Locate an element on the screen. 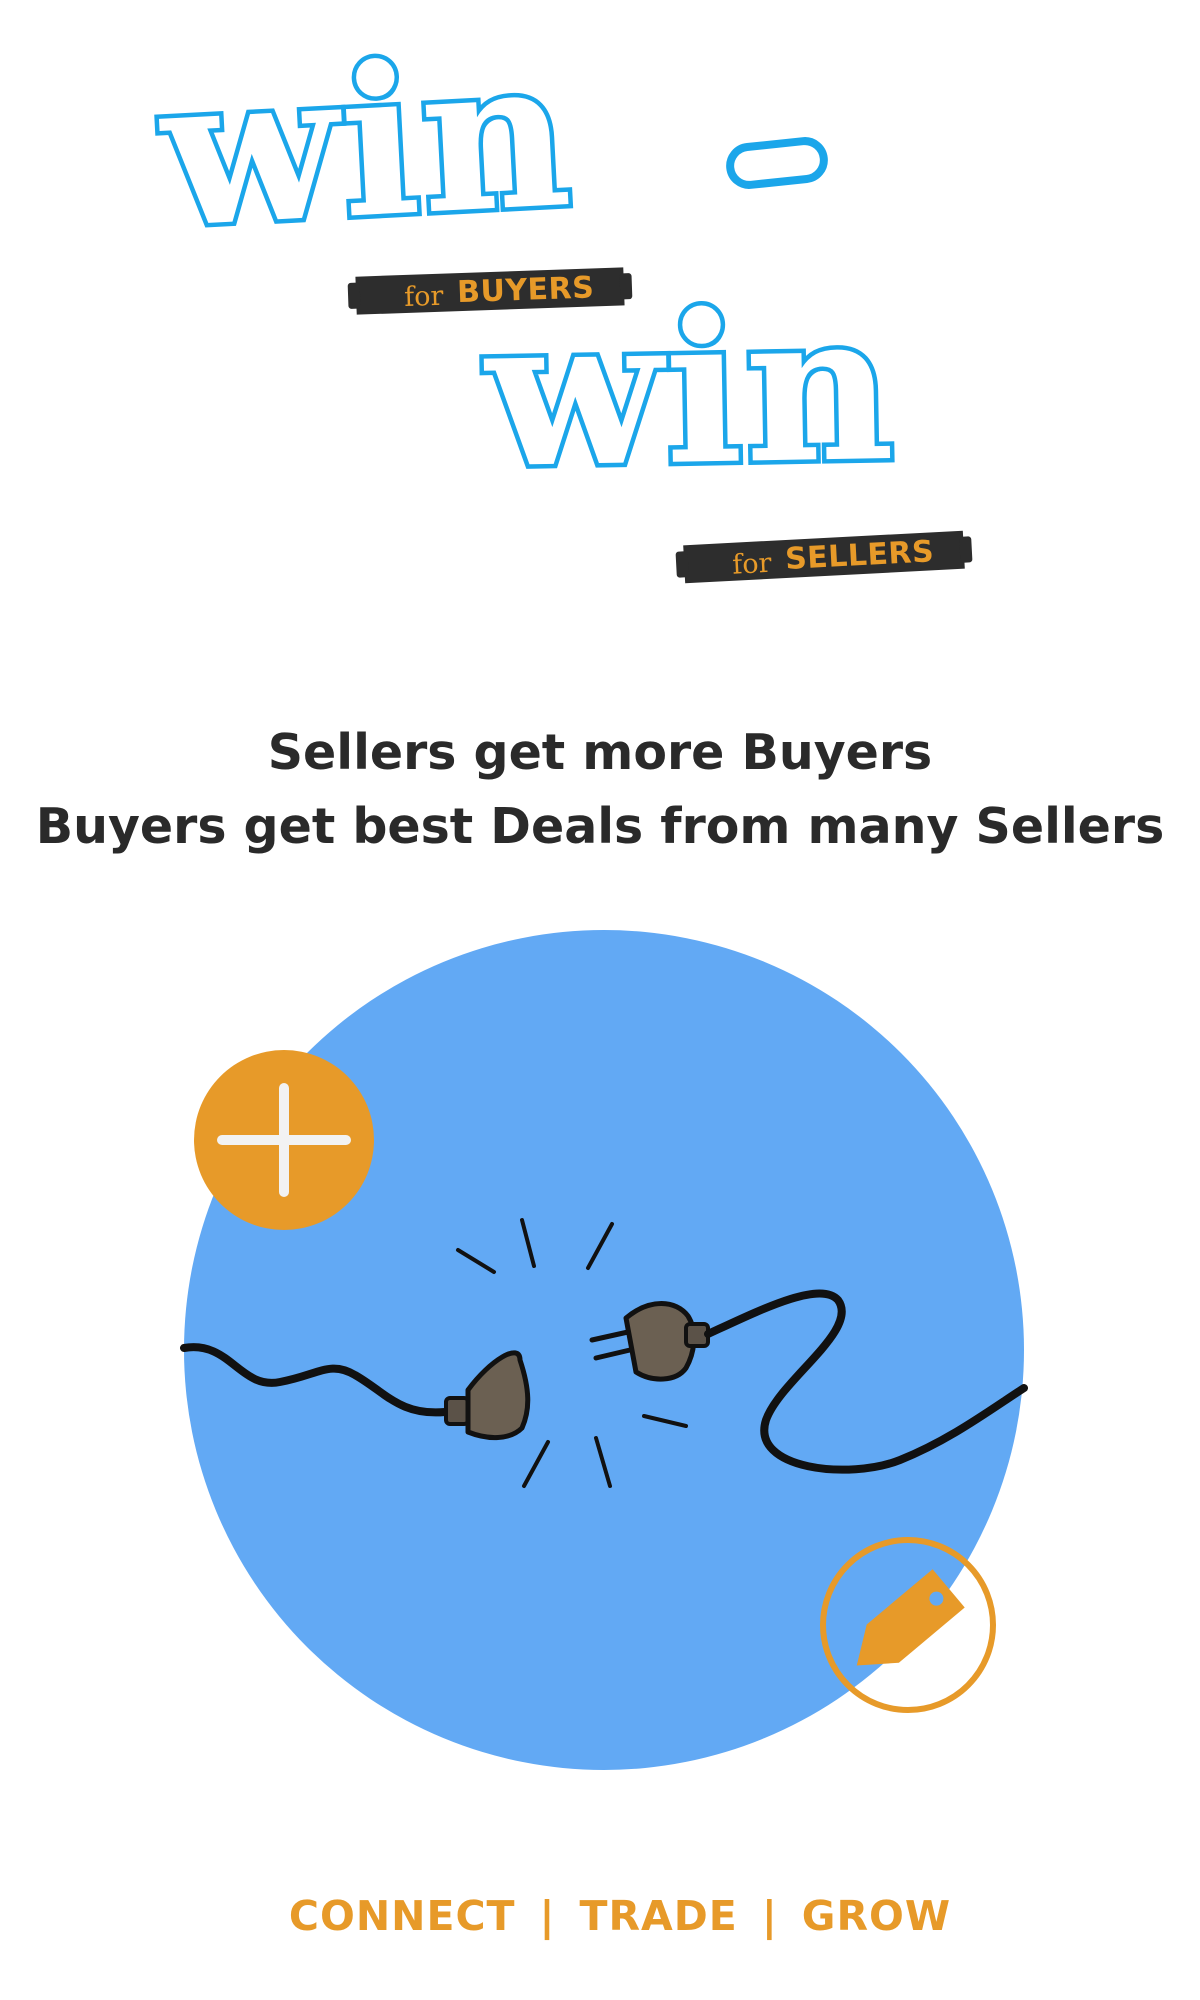 The width and height of the screenshot is (1200, 2000). tagline-line-2: Buyers get best Deals from many Sellers is located at coordinates (600, 826).